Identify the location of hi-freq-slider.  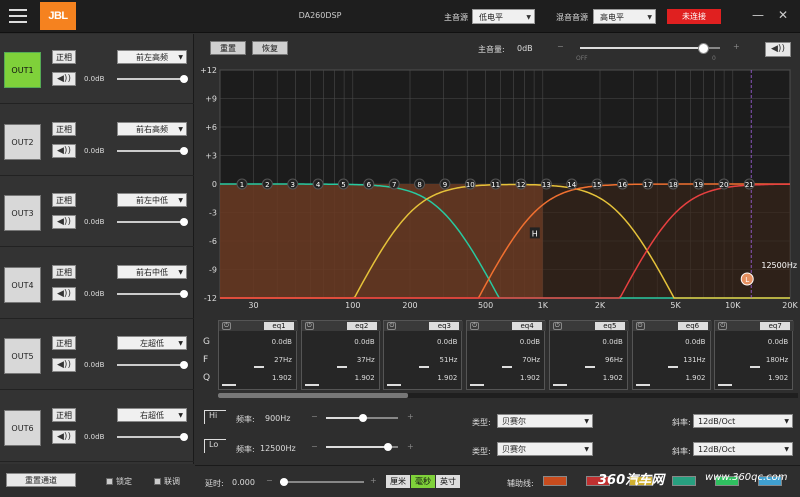
(362, 418).